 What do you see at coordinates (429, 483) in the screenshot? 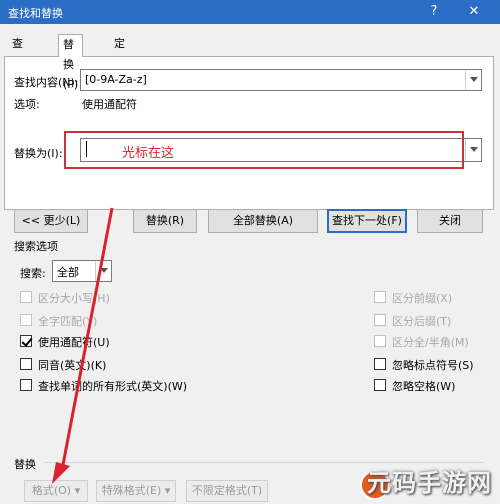
I see `watermark-text: 元码手游网` at bounding box center [429, 483].